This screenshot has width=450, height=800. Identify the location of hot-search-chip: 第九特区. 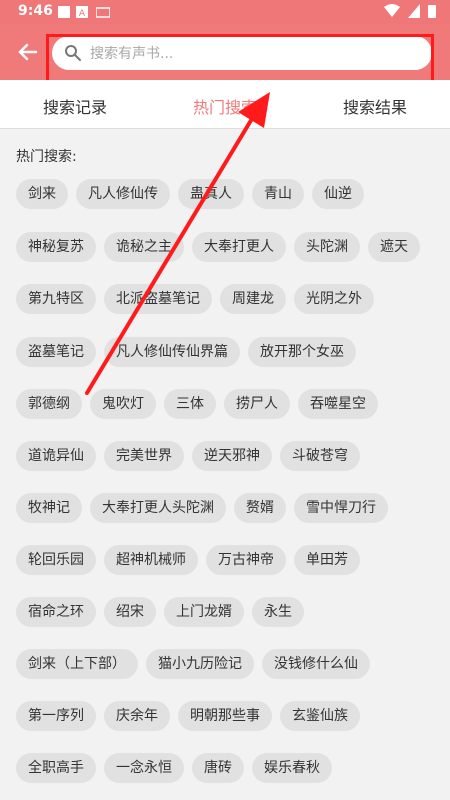
(56, 299).